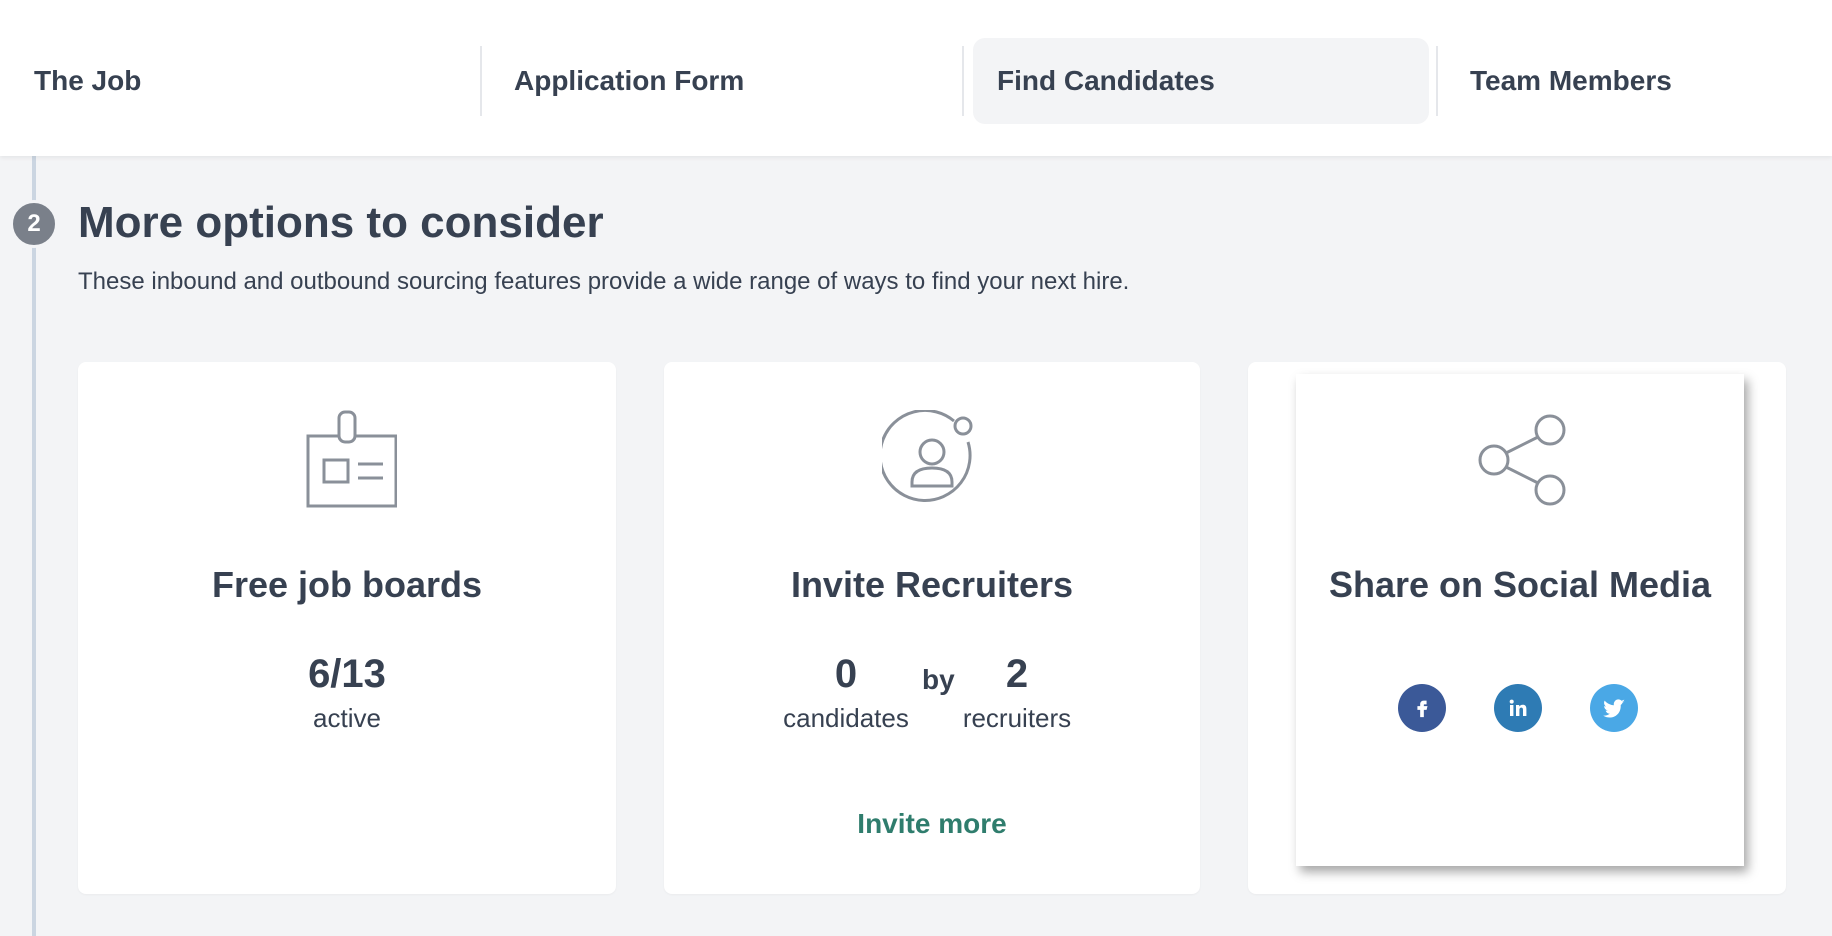 This screenshot has height=936, width=1832. Describe the element at coordinates (1520, 620) in the screenshot. I see `share-social-panel: Share on Social Media` at that location.